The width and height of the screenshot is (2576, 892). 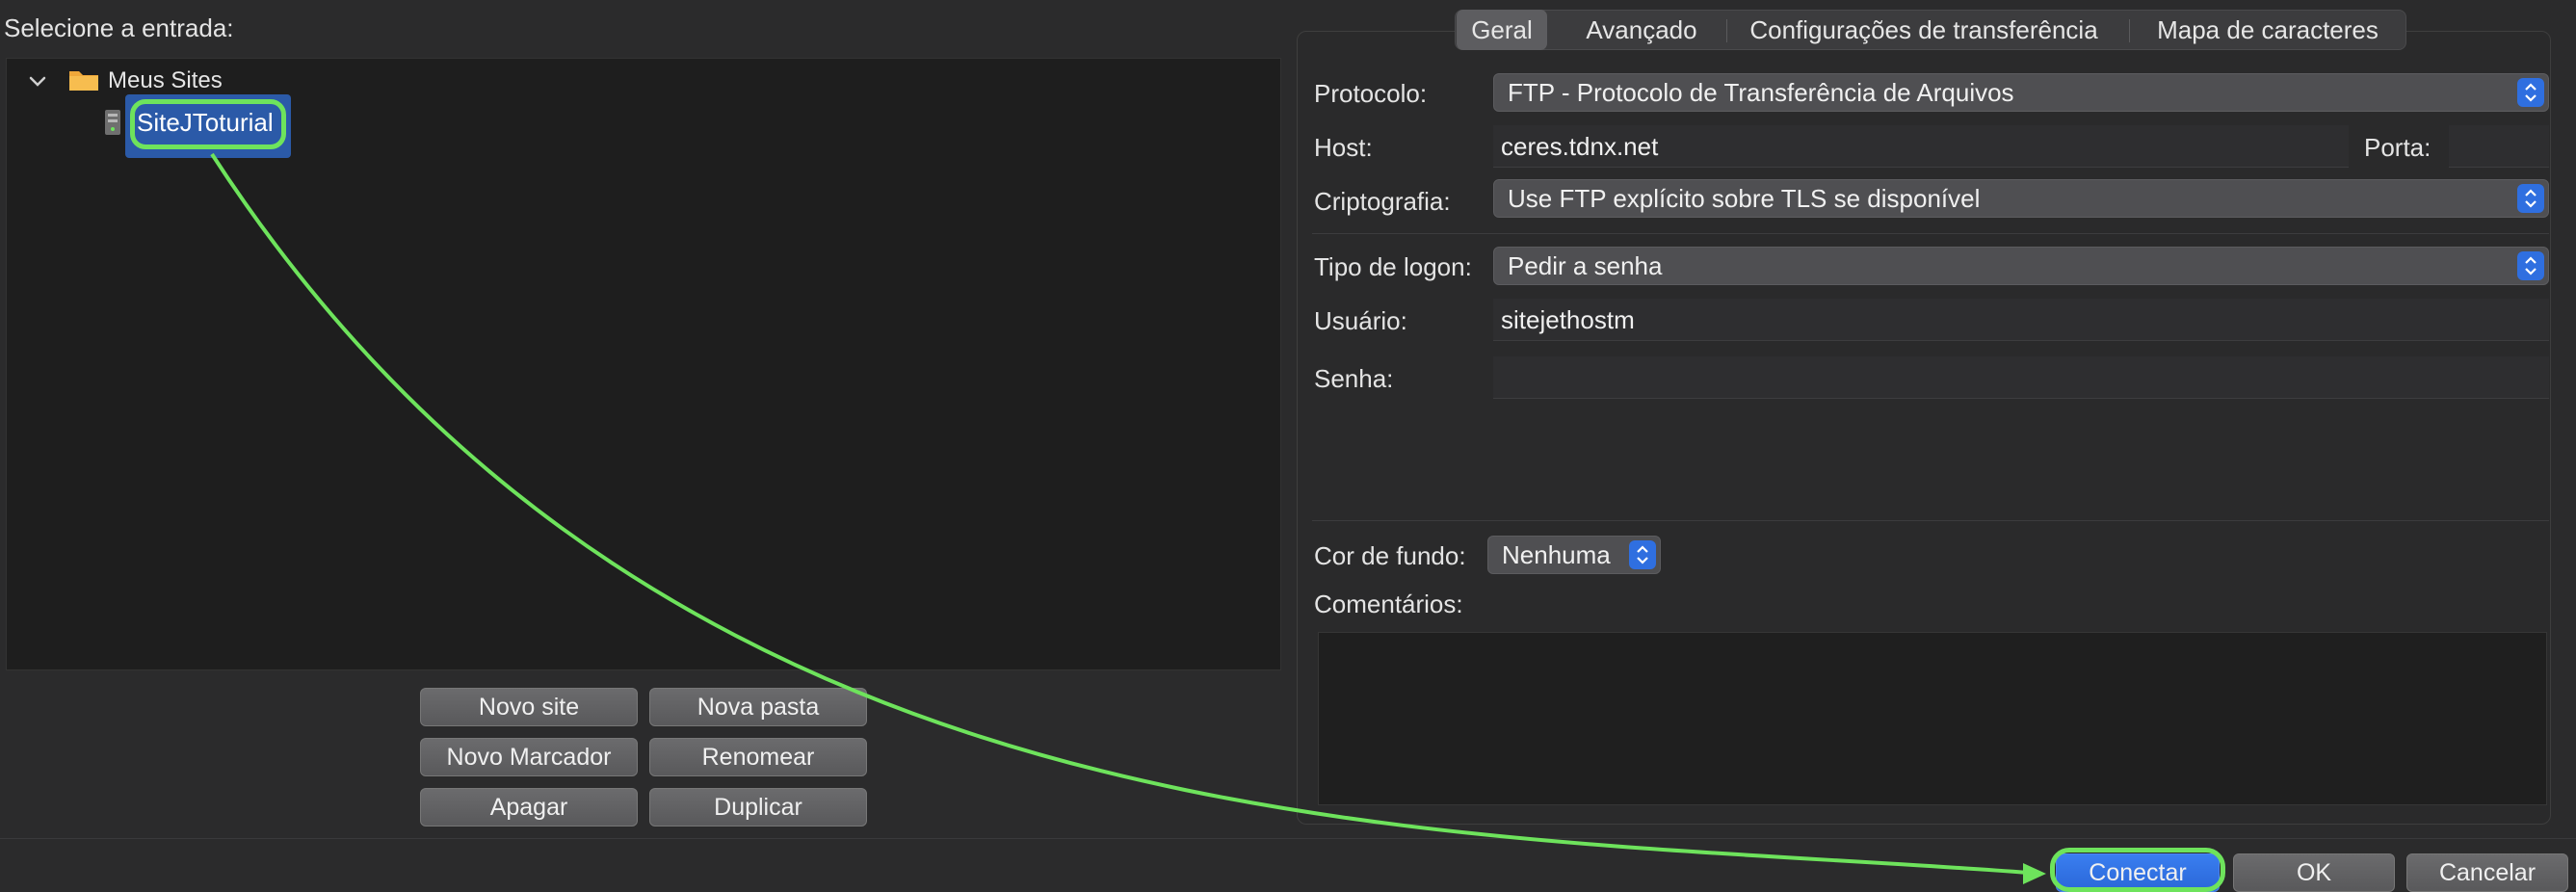 What do you see at coordinates (2021, 320) in the screenshot?
I see `user-field: sitejethostm` at bounding box center [2021, 320].